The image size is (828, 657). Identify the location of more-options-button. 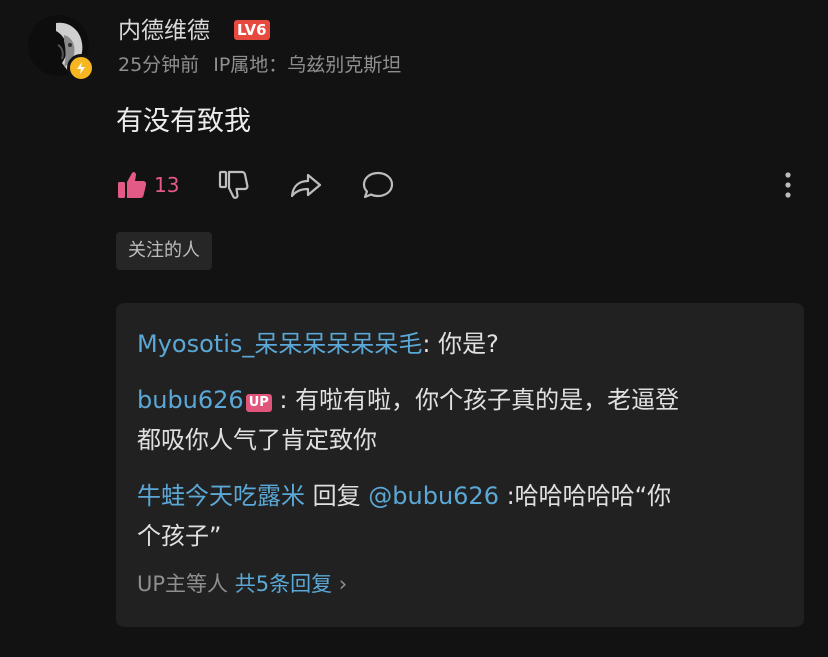
(788, 185).